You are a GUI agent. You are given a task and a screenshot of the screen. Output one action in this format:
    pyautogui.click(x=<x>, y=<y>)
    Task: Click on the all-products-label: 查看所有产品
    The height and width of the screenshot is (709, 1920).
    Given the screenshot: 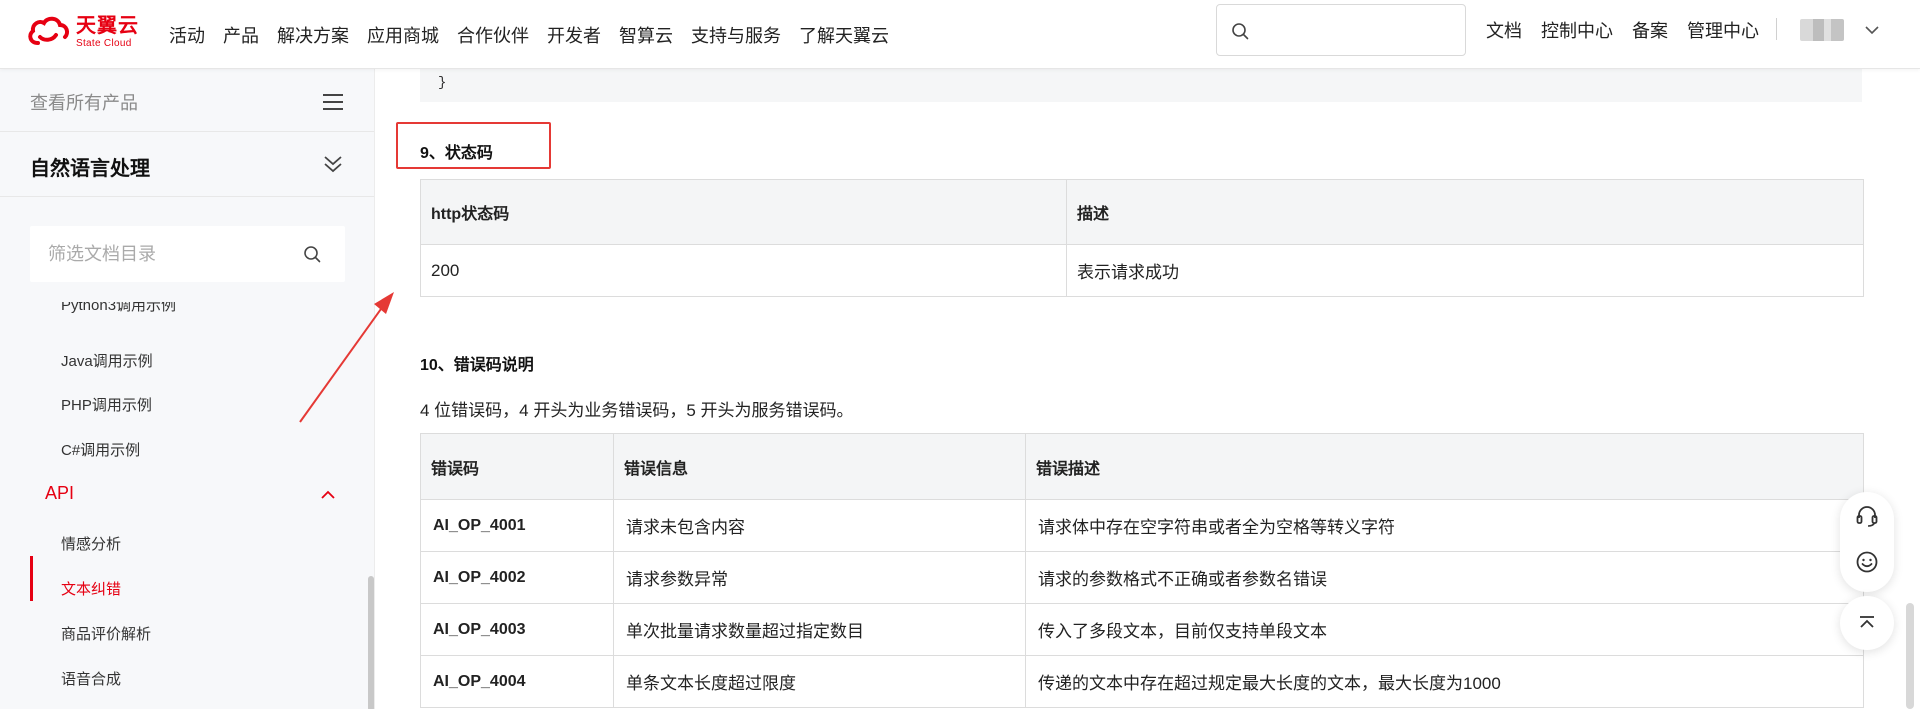 What is the action you would take?
    pyautogui.click(x=84, y=103)
    